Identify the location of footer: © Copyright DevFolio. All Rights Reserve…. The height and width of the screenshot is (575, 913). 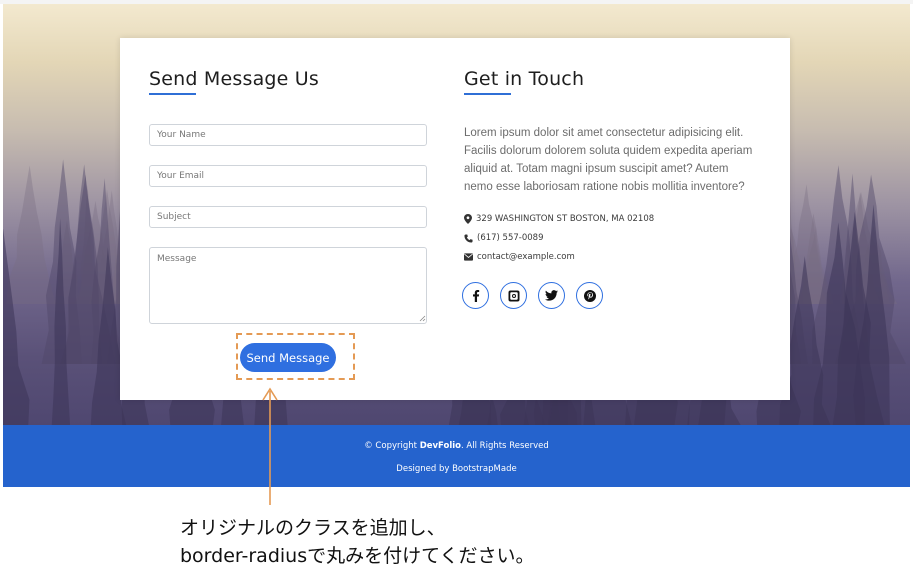
(456, 456).